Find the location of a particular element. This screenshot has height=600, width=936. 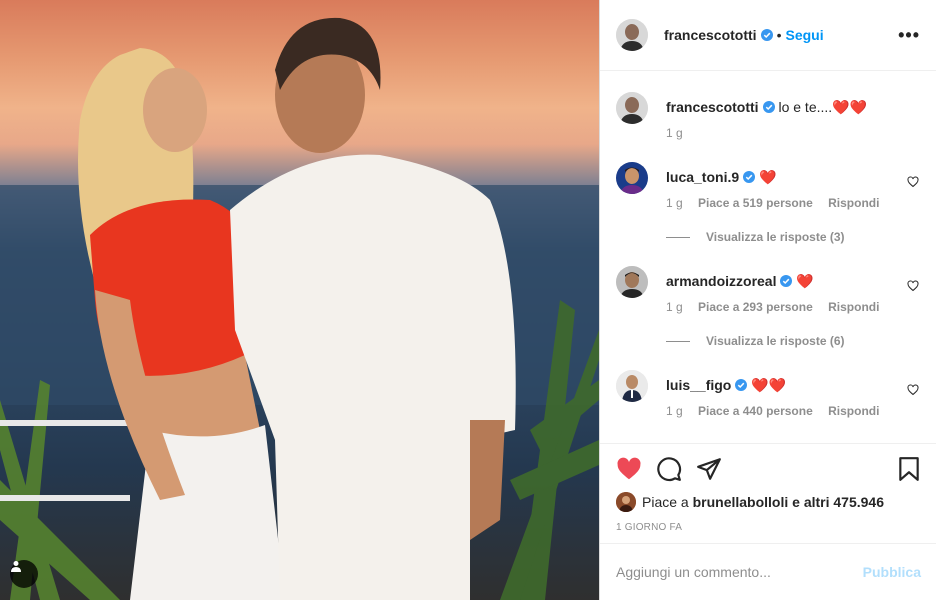

caption-body: lo e te....❤️❤️ is located at coordinates (823, 107).